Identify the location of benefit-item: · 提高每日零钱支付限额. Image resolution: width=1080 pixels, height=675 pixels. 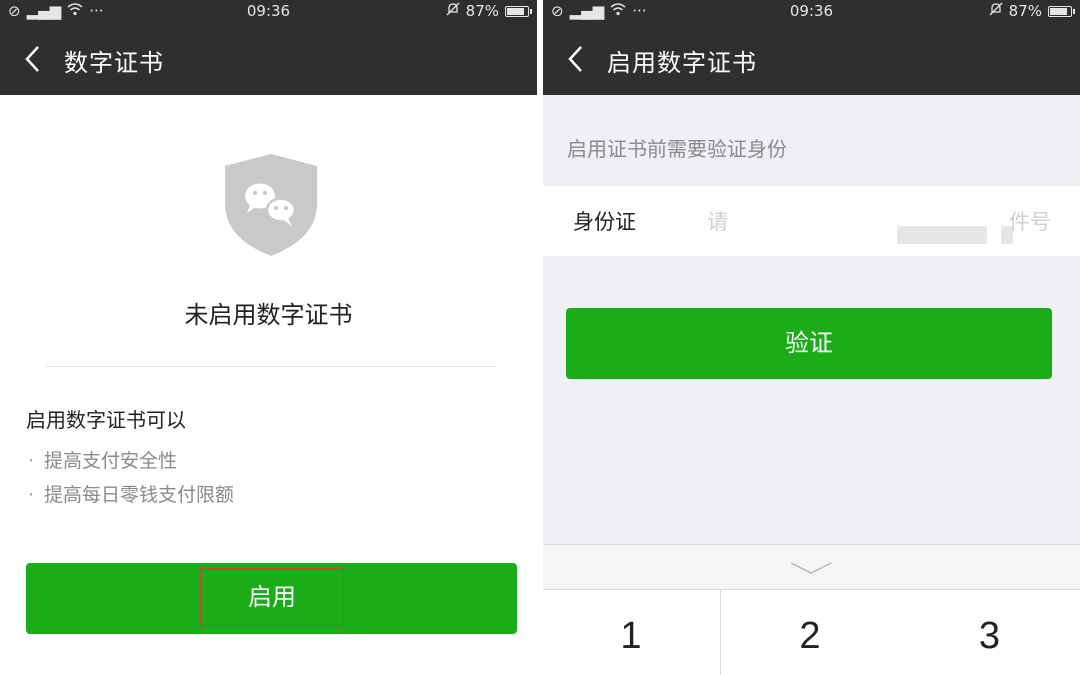
(131, 493).